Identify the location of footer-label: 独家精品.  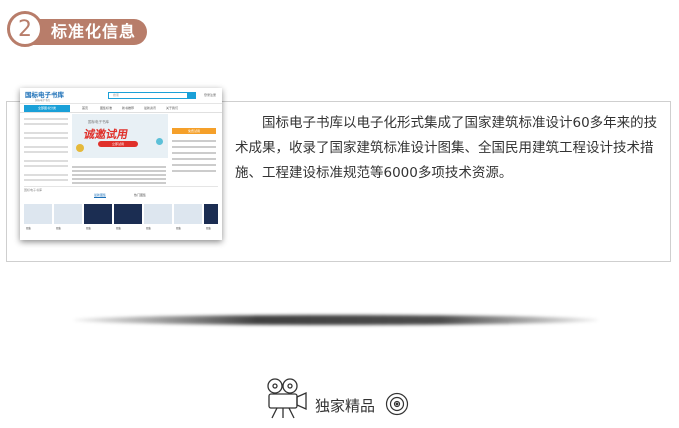
(345, 406).